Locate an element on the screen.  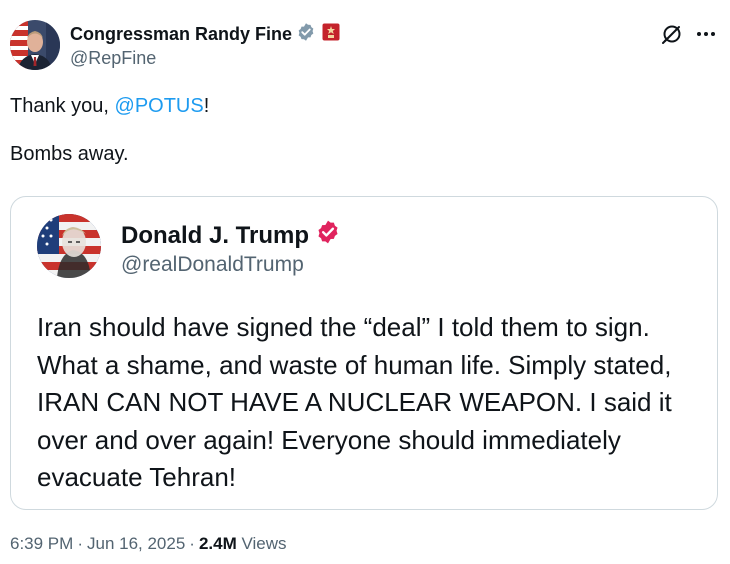
quoted-author-name: Donald J. Trump is located at coordinates (231, 235).